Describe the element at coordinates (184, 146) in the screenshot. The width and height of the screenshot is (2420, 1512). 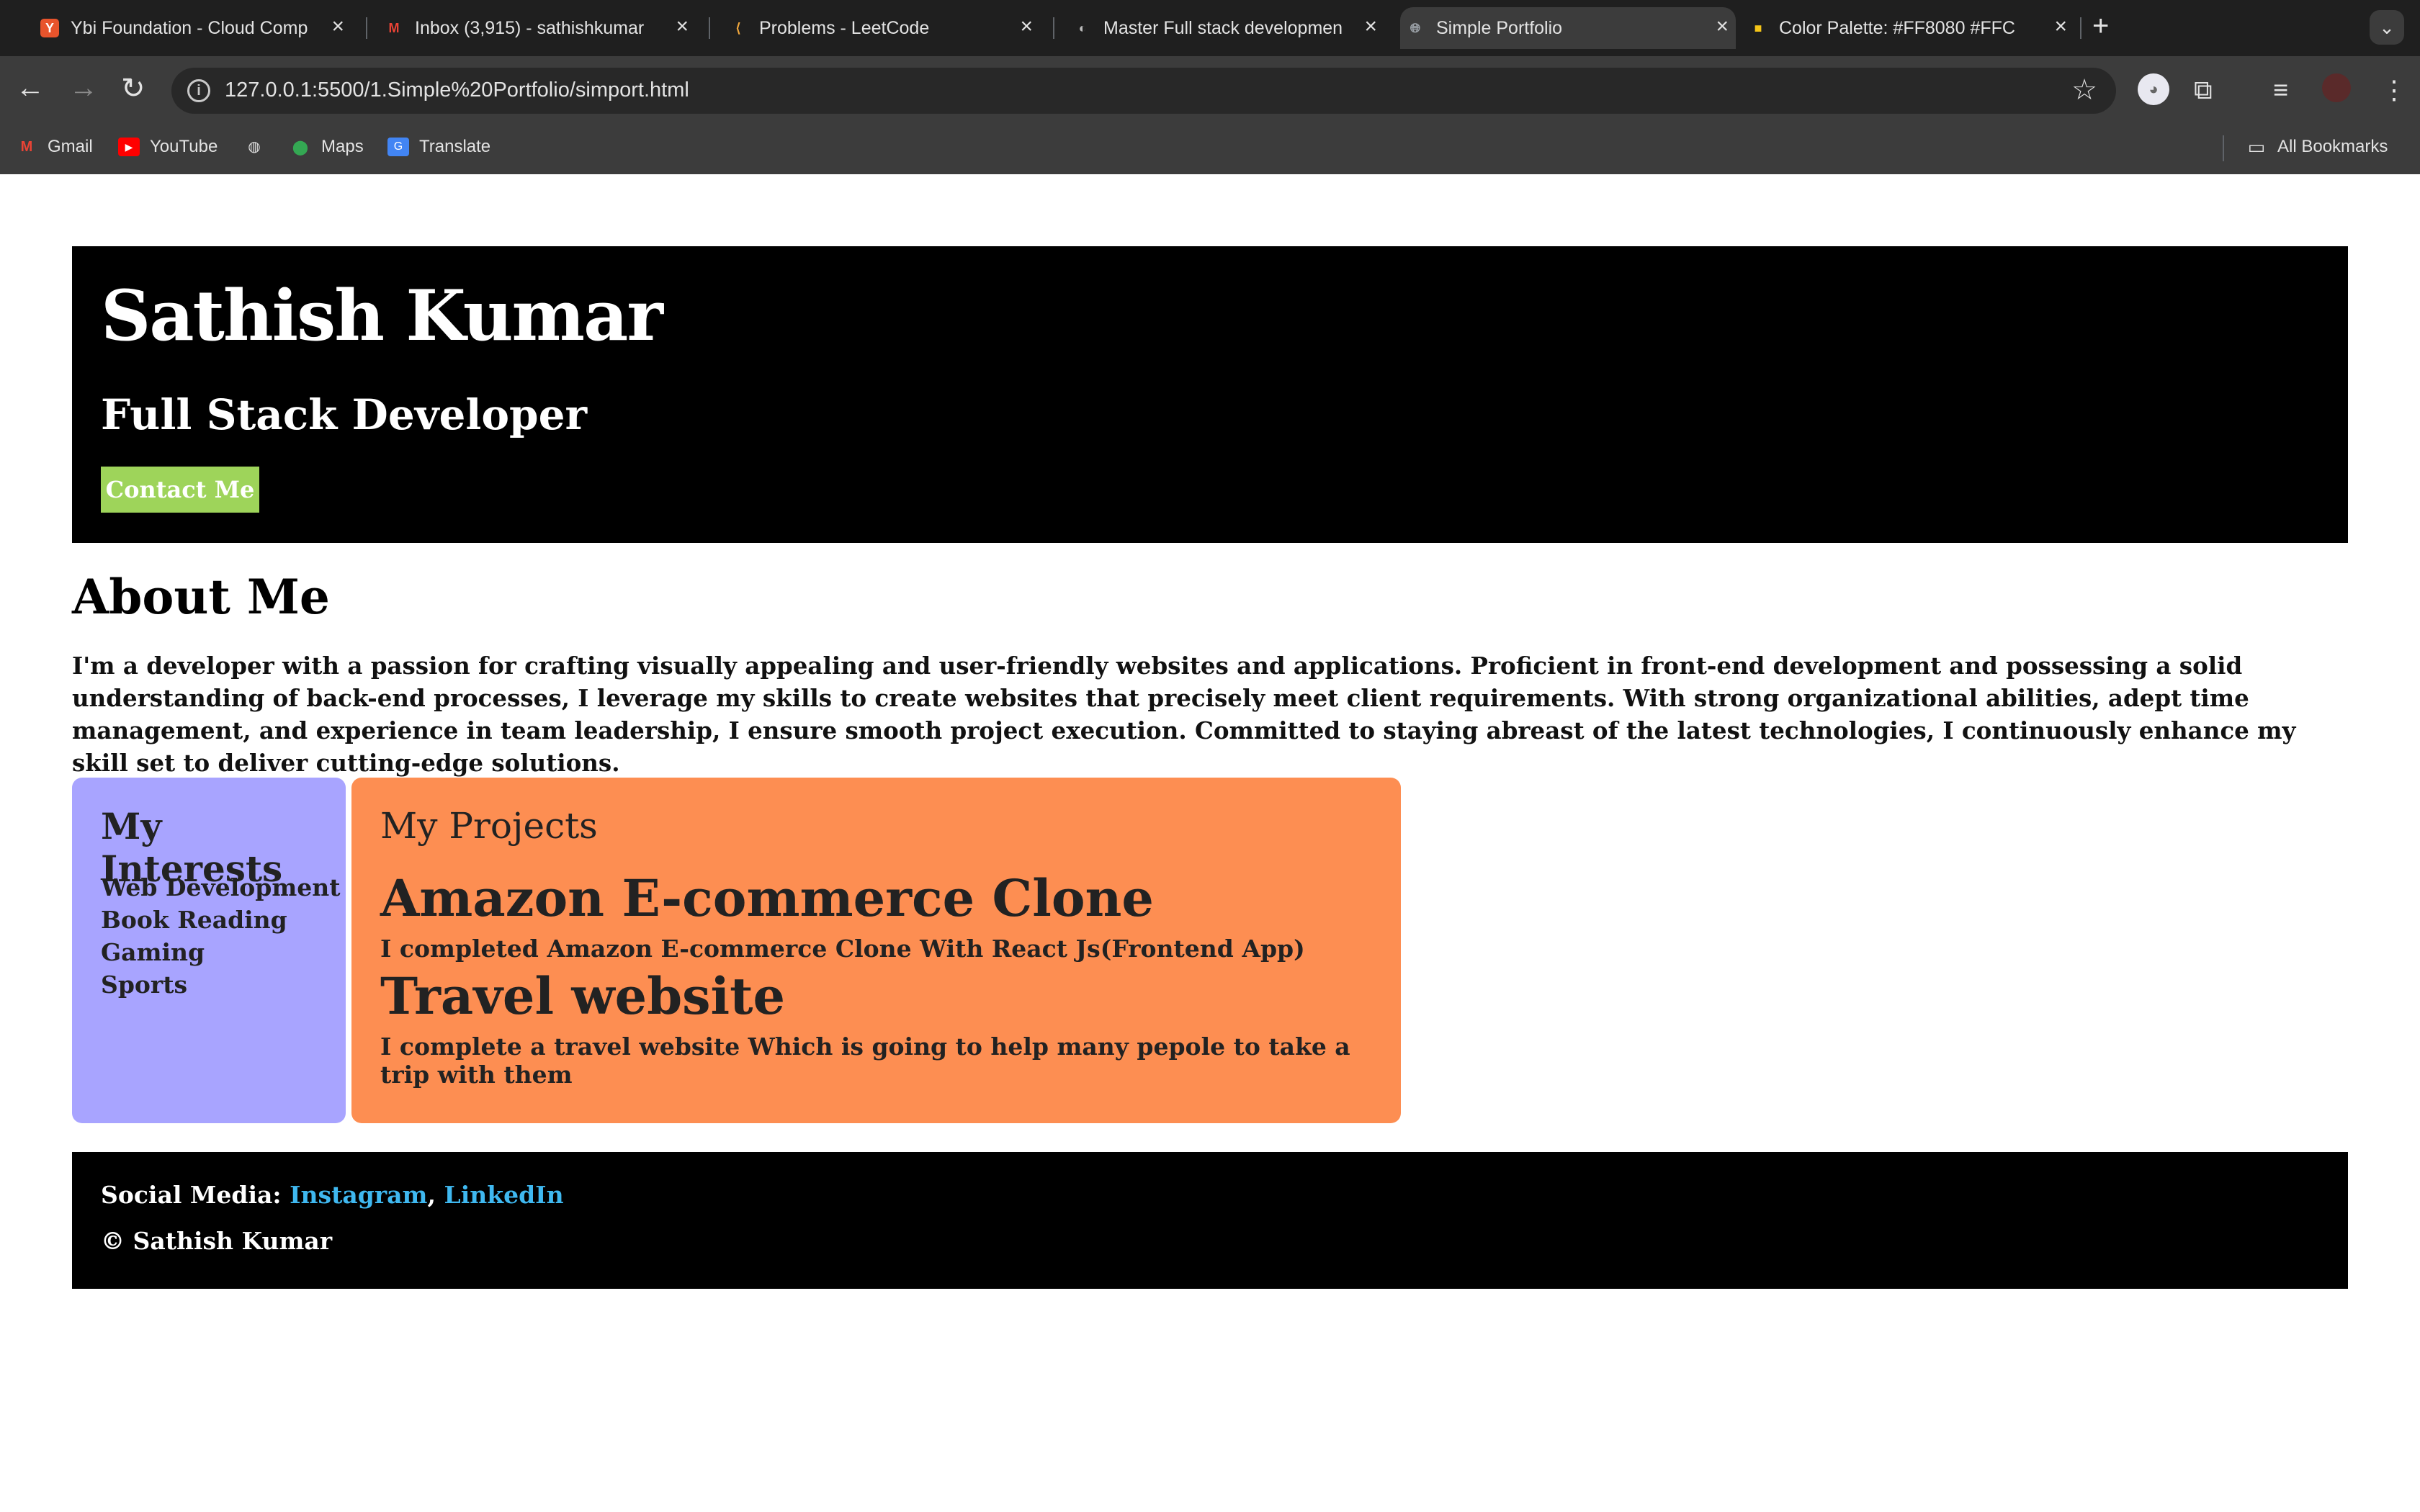
I see `bookmark-label: YouTube` at that location.